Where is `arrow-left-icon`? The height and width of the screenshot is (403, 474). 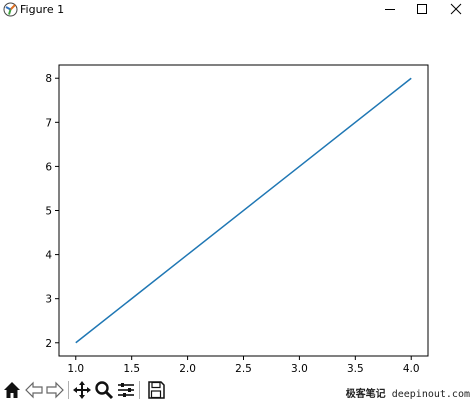
arrow-left-icon is located at coordinates (34, 390).